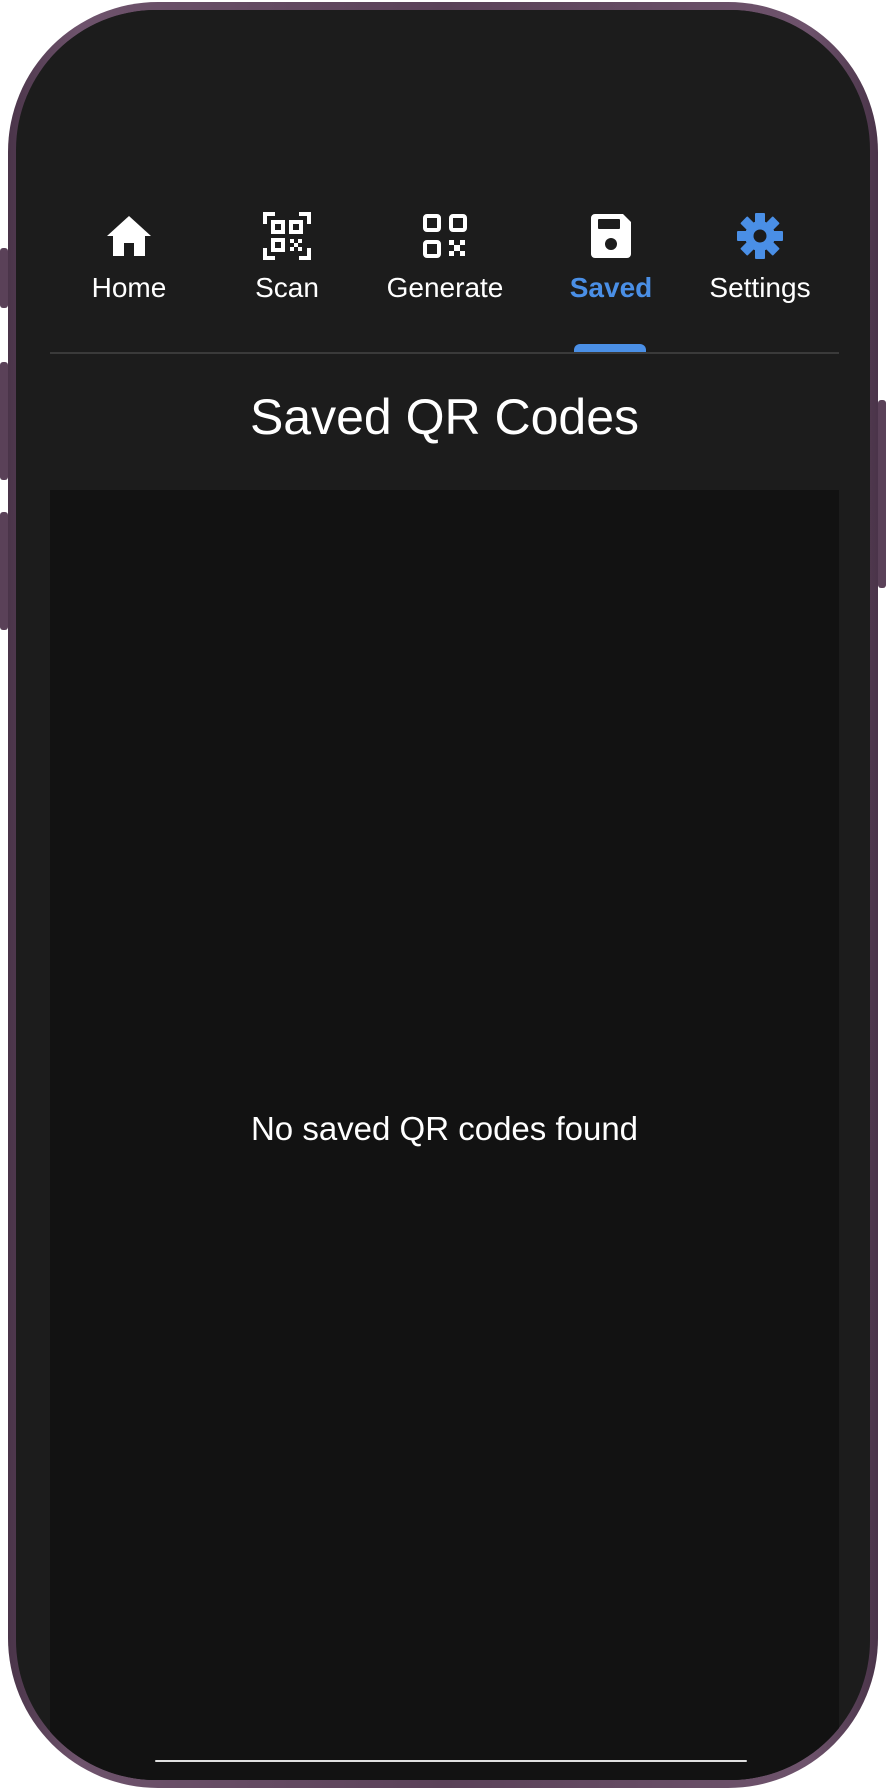 The image size is (889, 1791). What do you see at coordinates (444, 1128) in the screenshot?
I see `empty-state-message: No saved QR codes found` at bounding box center [444, 1128].